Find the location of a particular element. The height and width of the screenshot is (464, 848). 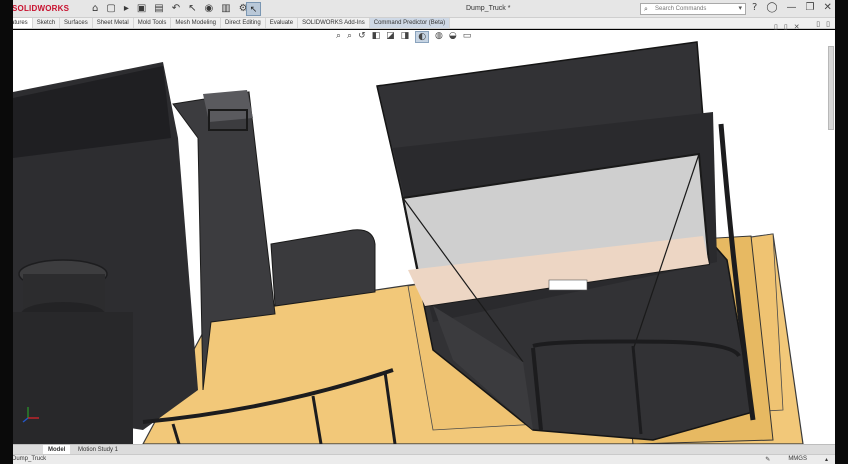

window-tile-icon: ▯ is located at coordinates (818, 24).